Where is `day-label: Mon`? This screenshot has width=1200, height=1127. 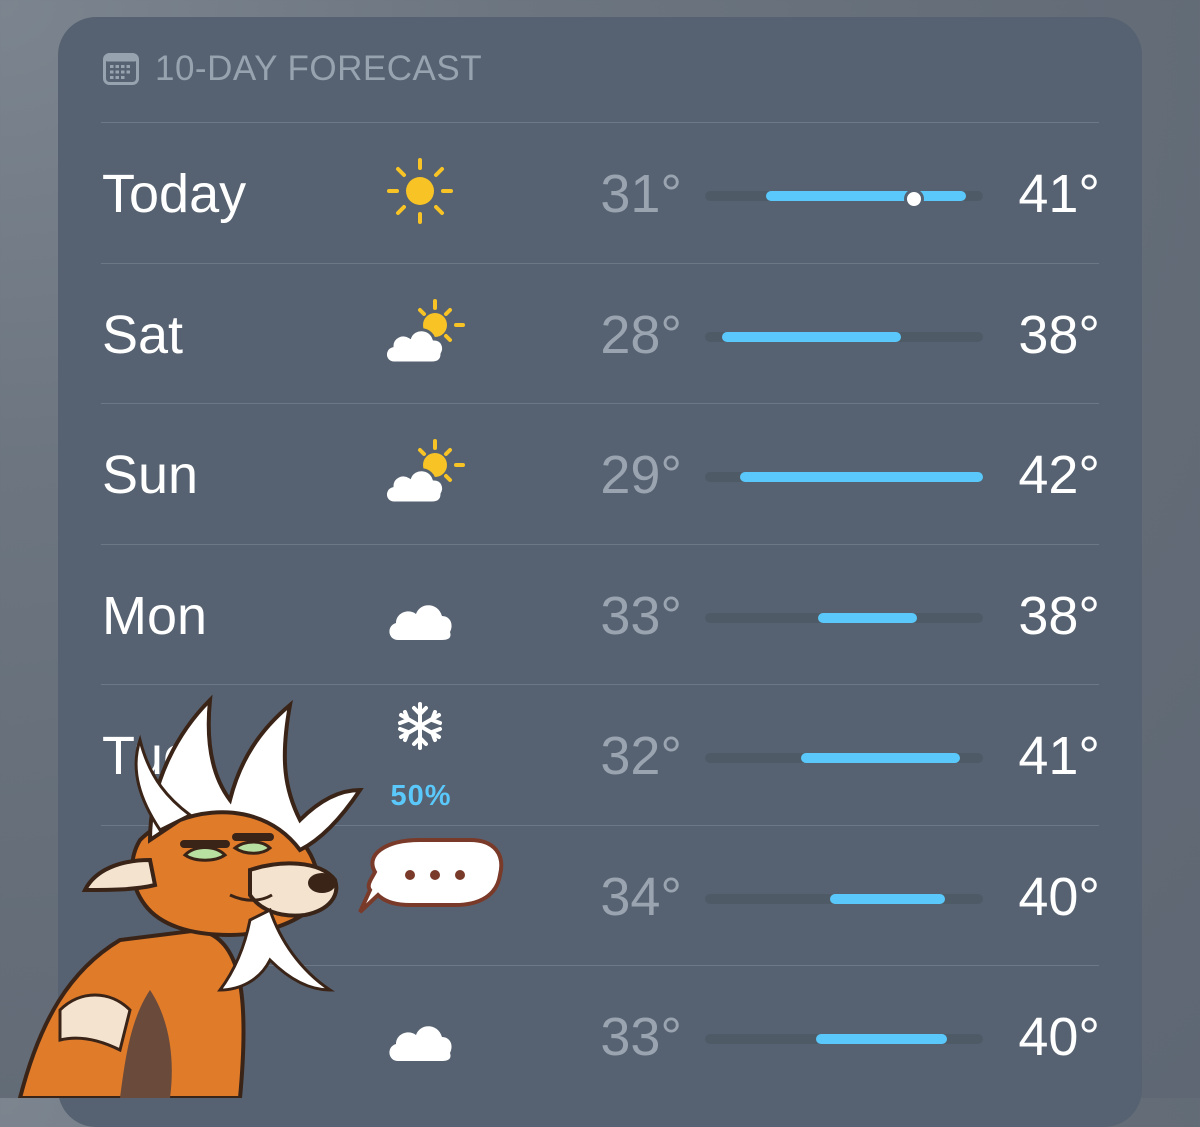 day-label: Mon is located at coordinates (155, 615).